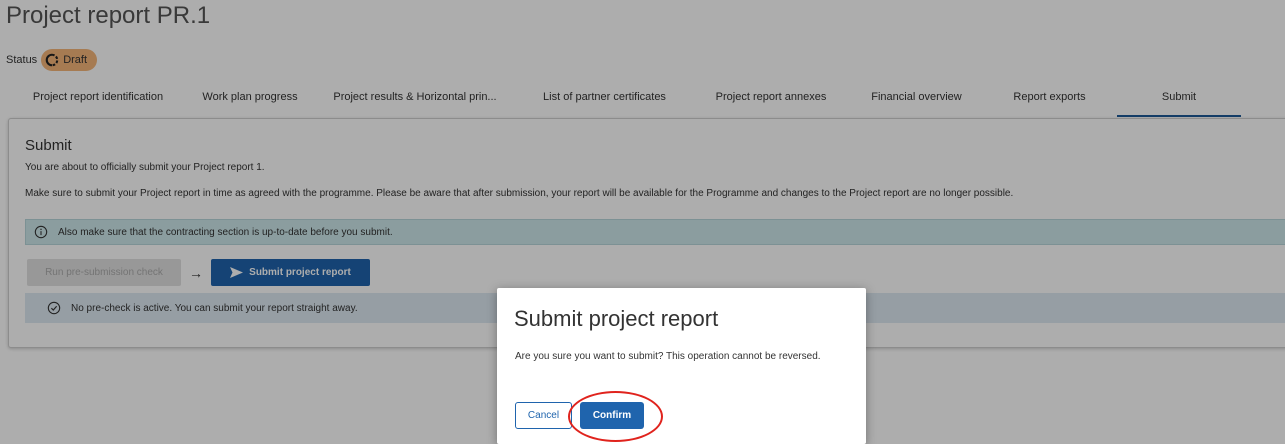 This screenshot has width=1285, height=444. I want to click on confirm-button: Confirm, so click(612, 415).